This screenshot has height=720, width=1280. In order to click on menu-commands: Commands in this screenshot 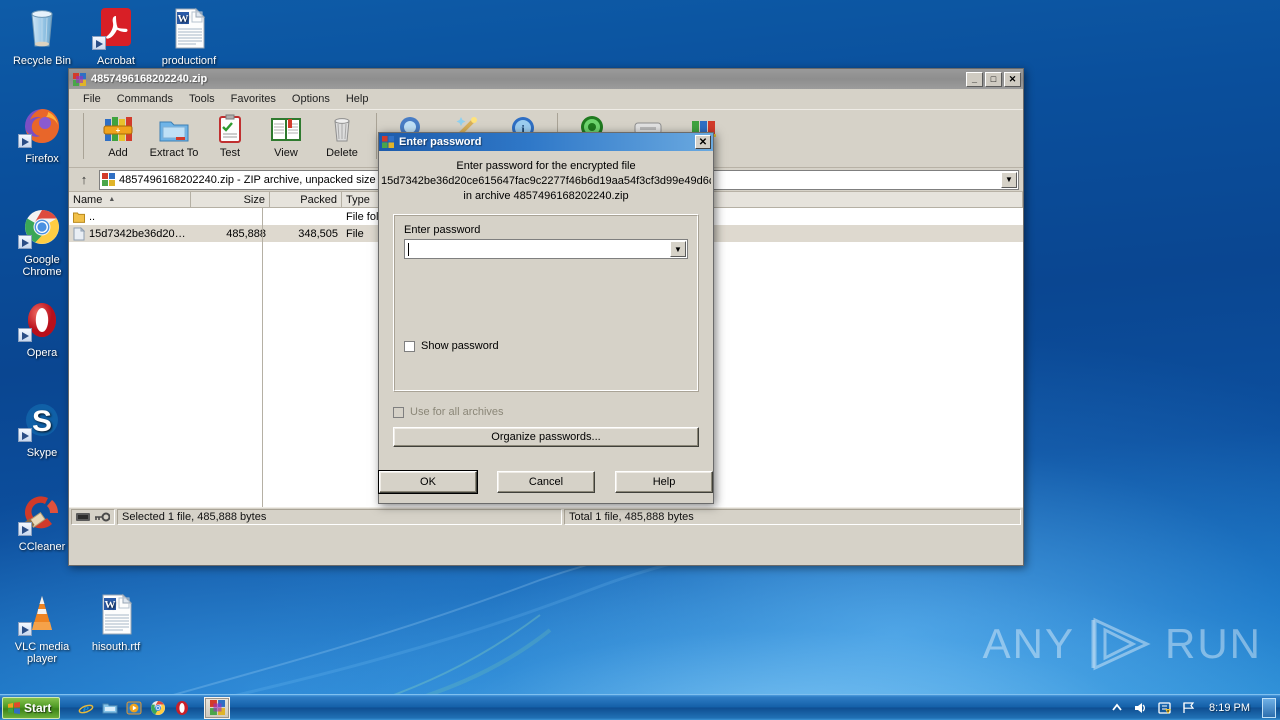, I will do `click(145, 99)`.